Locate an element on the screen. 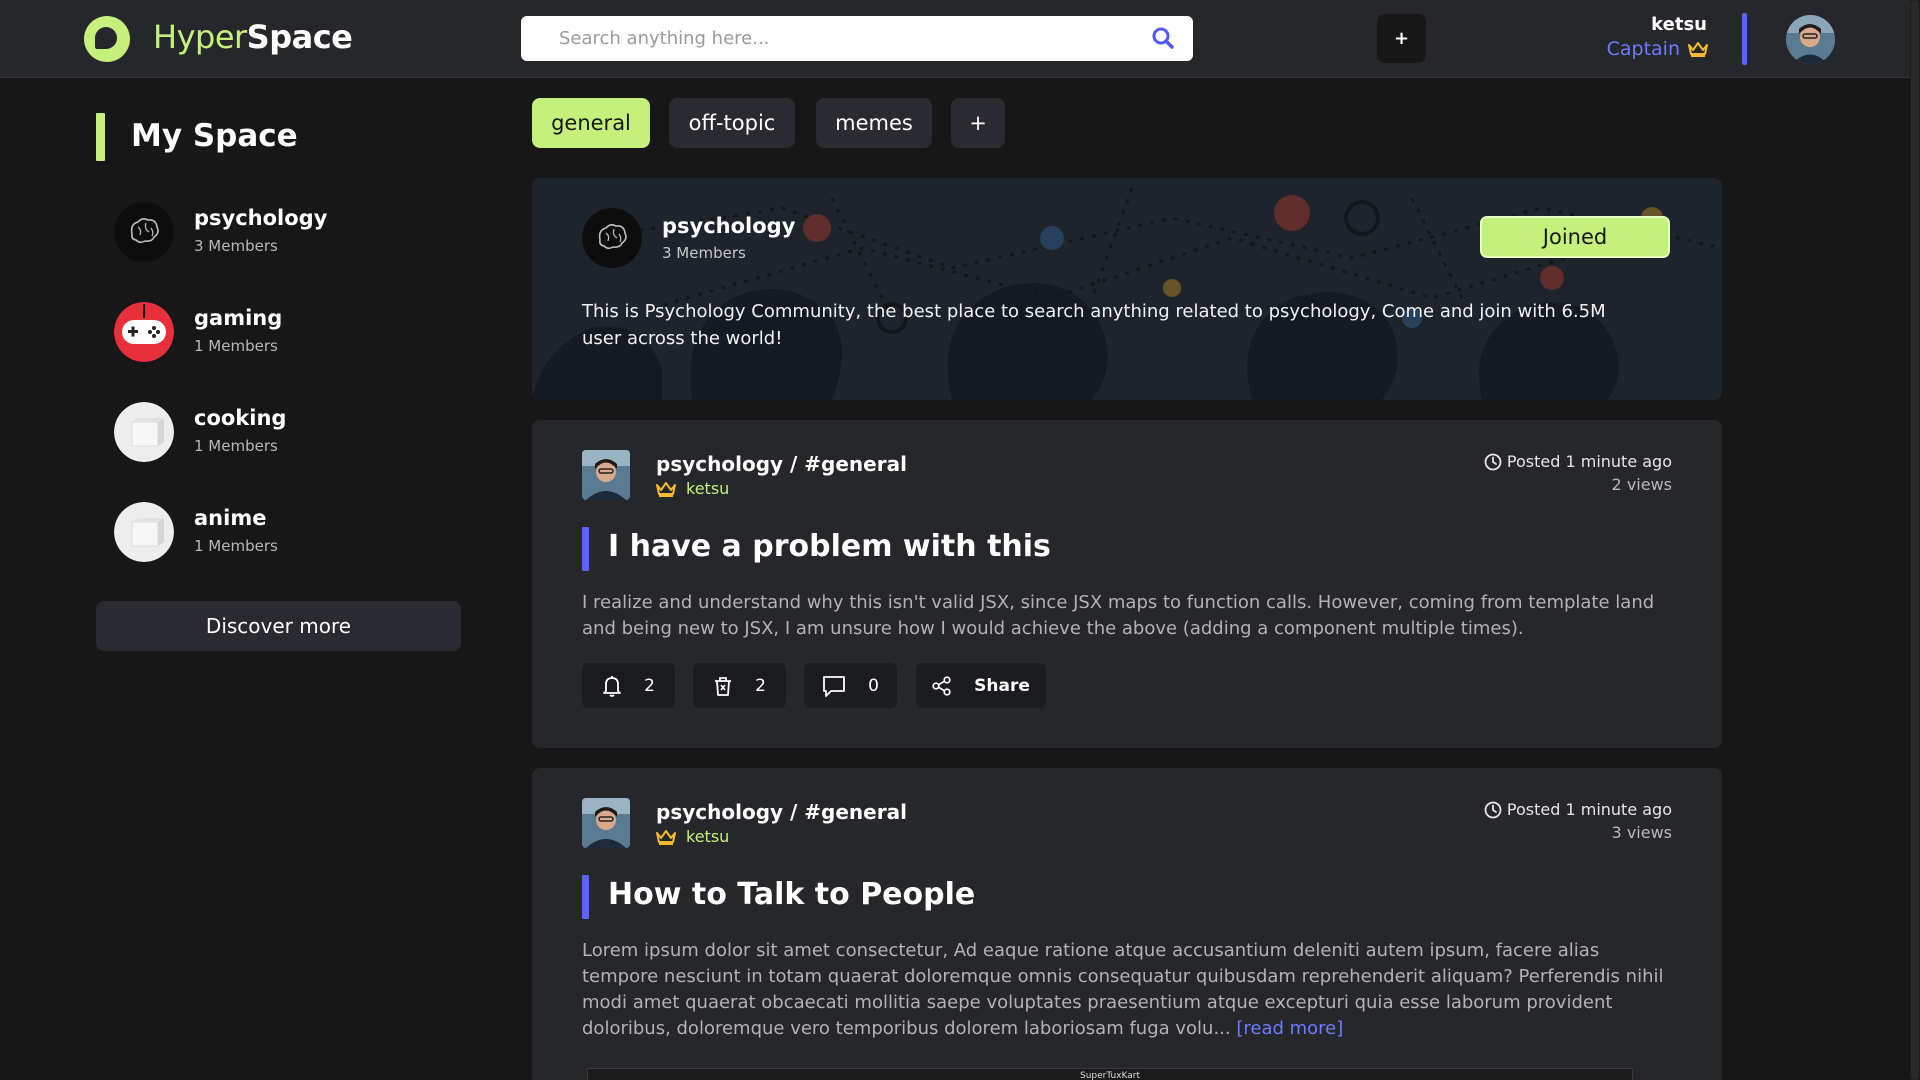 The image size is (1920, 1080). share-button: Share is located at coordinates (981, 685).